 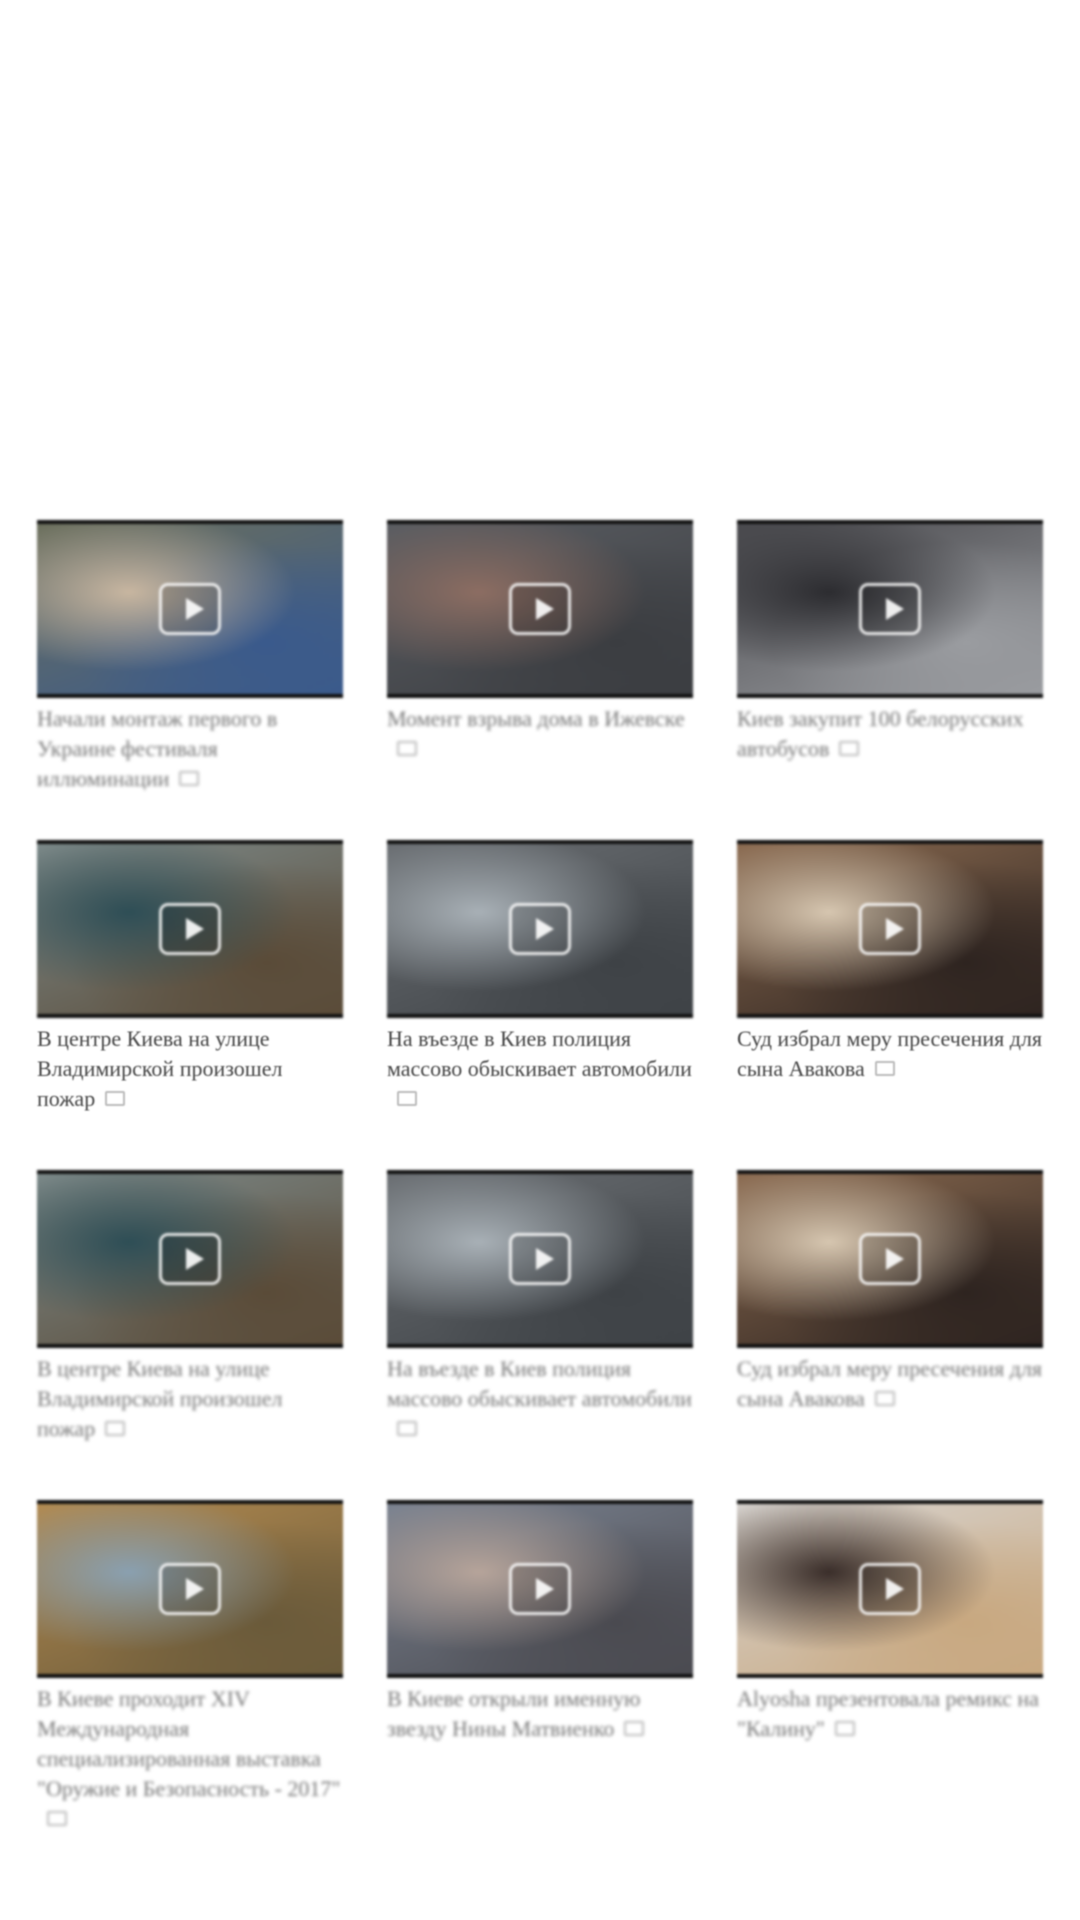 What do you see at coordinates (890, 1680) in the screenshot?
I see `video-card: Alyosha презентовала ремикс на "Калину"` at bounding box center [890, 1680].